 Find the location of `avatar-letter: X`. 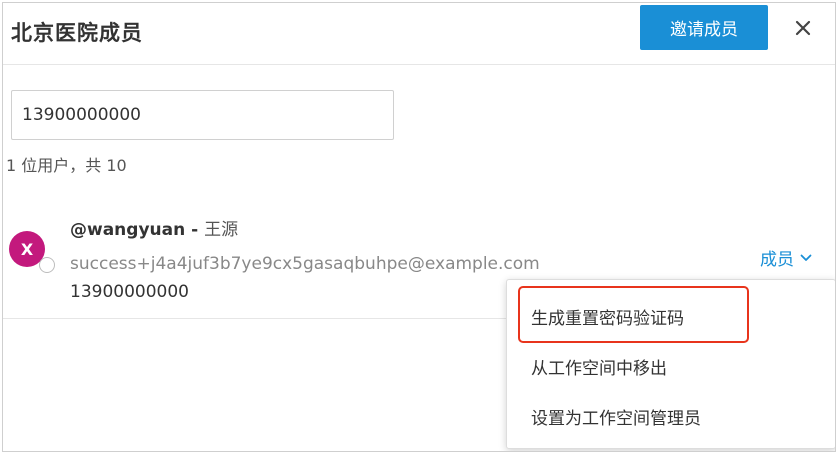

avatar-letter: X is located at coordinates (27, 249).